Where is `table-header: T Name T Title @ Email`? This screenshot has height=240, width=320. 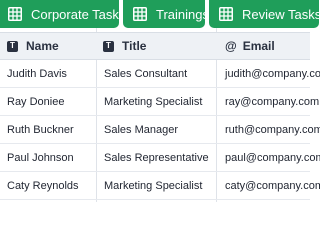
table-header: T Name T Title @ Email is located at coordinates (155, 46).